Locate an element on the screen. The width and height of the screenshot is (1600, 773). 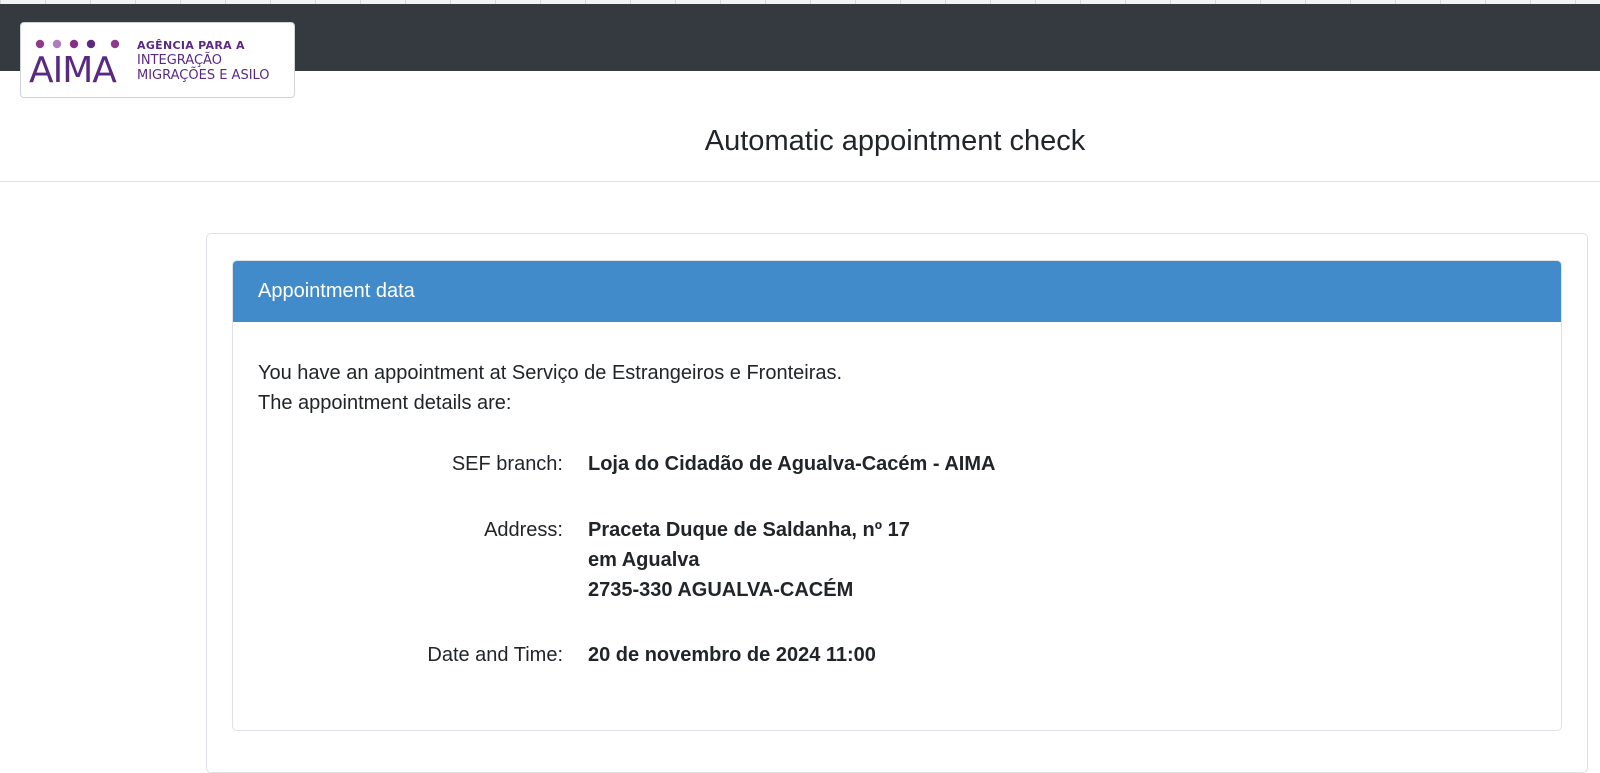
browser-strip is located at coordinates (800, 2).